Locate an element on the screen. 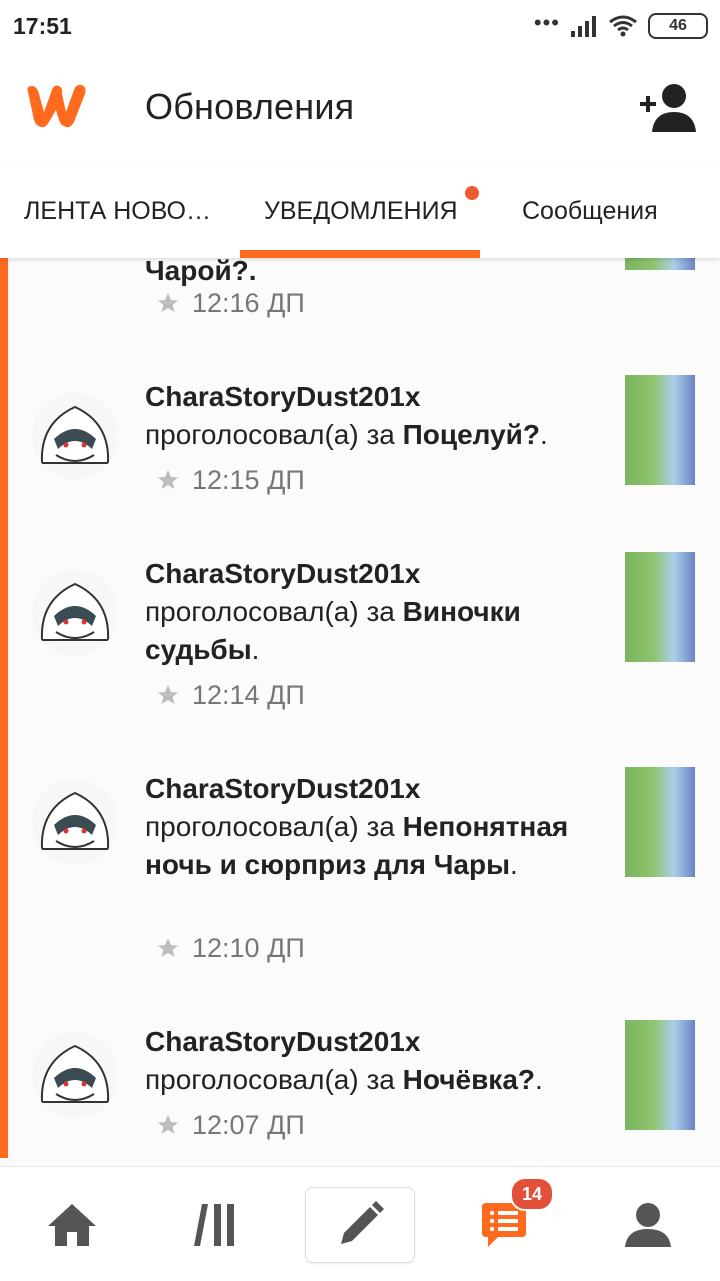  timestamp: 12:07 ДП is located at coordinates (230, 1125).